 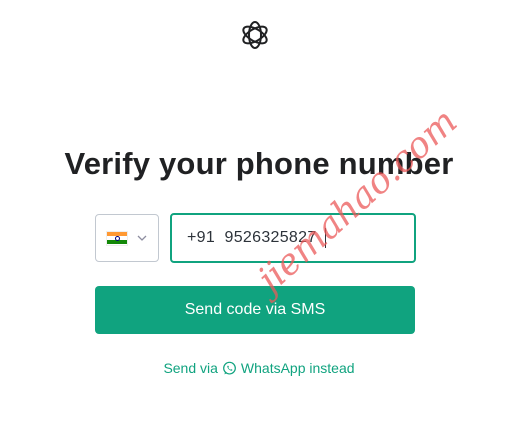 I want to click on send-via-whatsapp-link: Send via WhatsApp instead, so click(x=259, y=368).